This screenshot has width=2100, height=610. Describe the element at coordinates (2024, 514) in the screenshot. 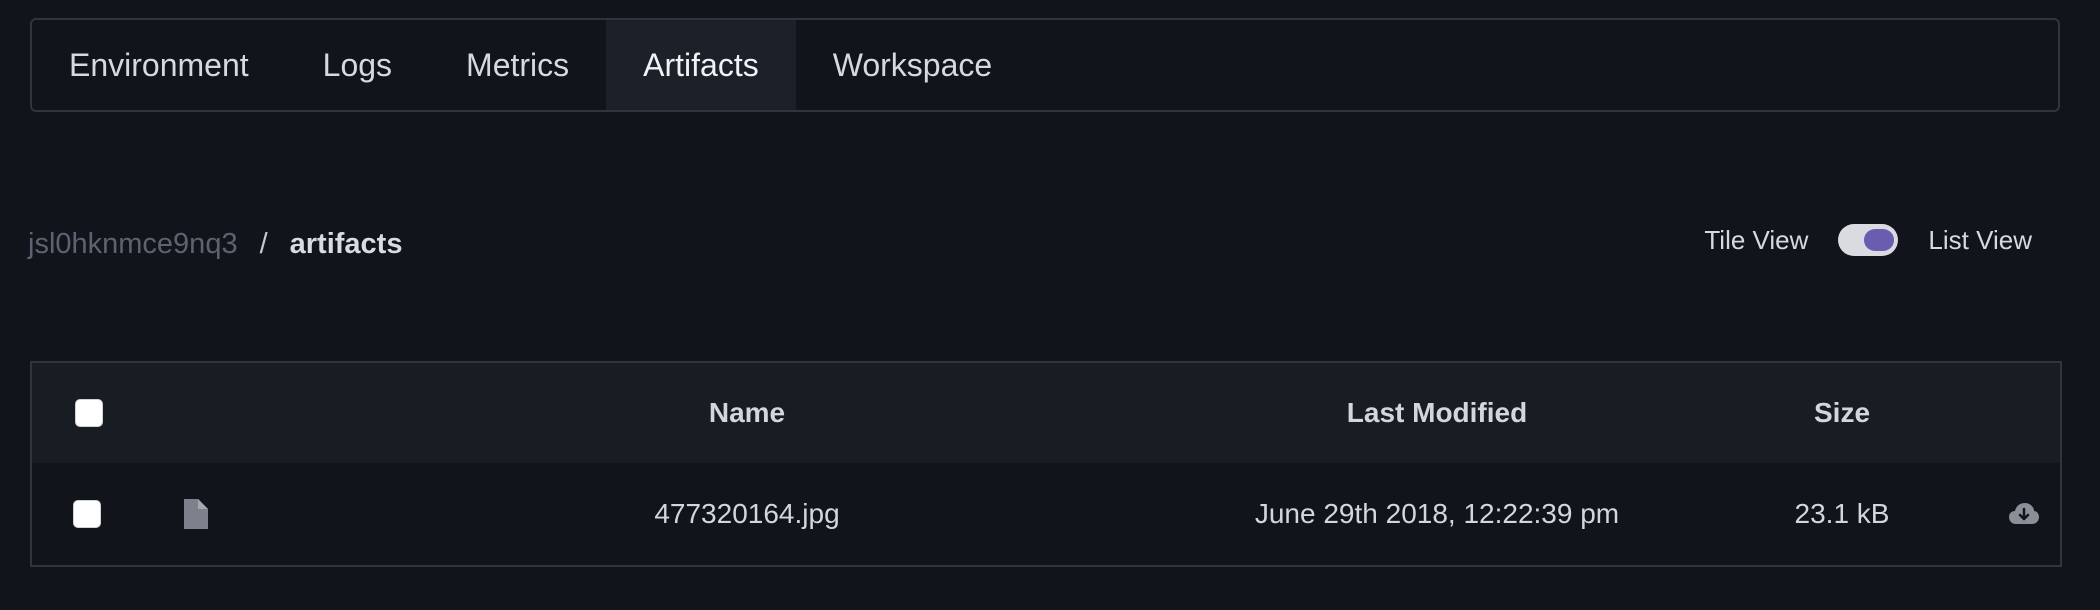

I see `cloud-download-icon` at that location.